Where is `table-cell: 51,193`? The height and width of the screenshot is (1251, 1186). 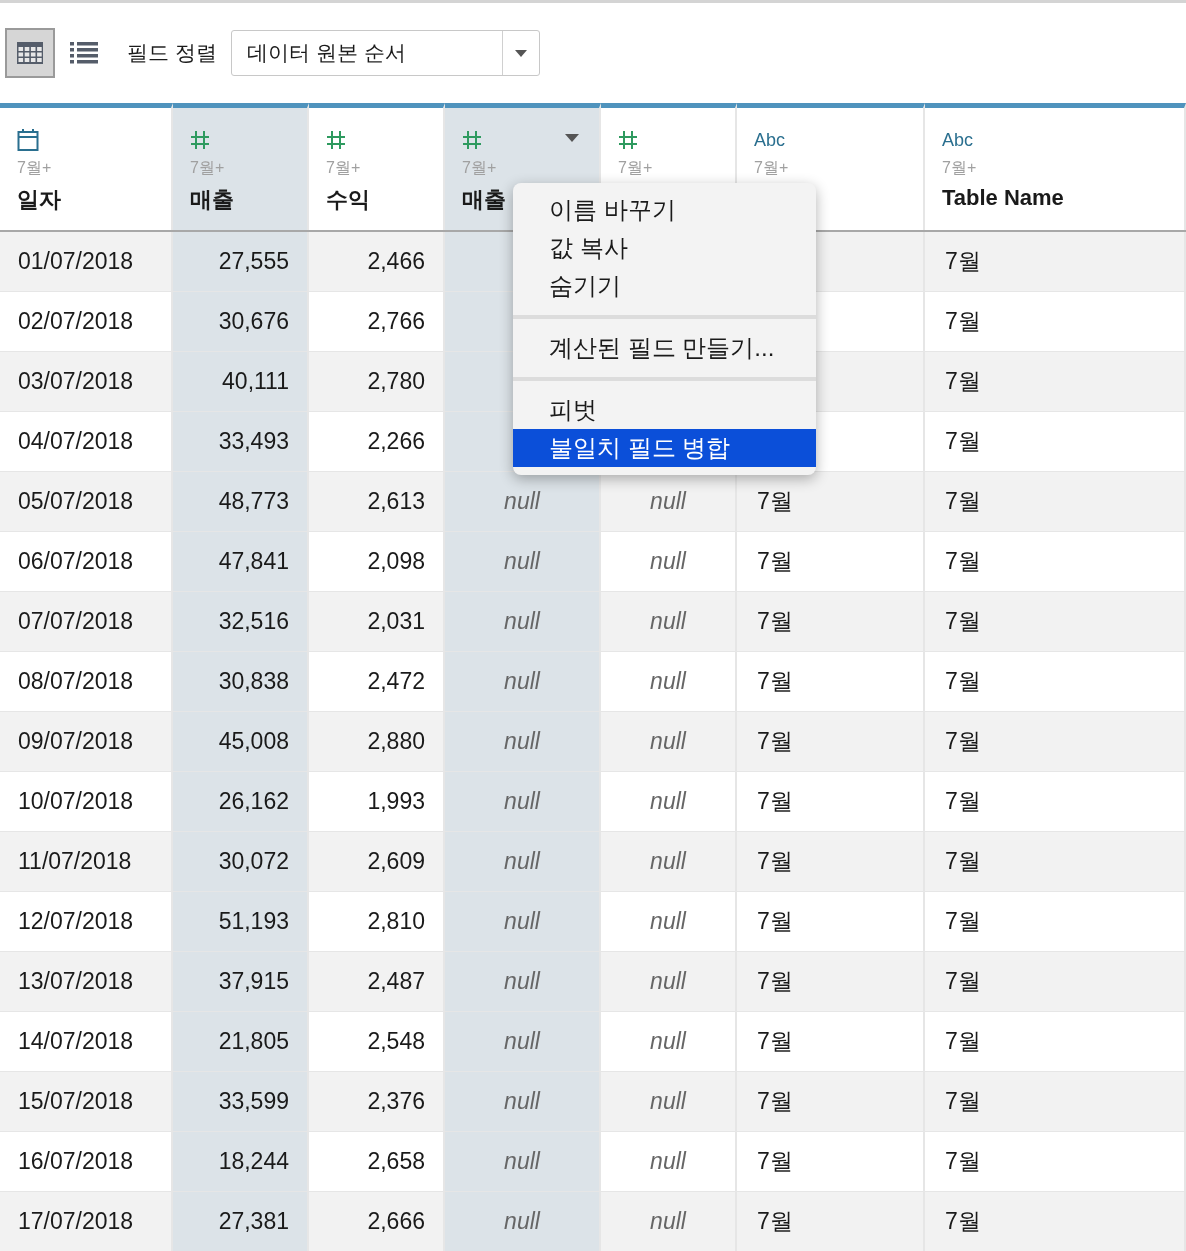 table-cell: 51,193 is located at coordinates (241, 922).